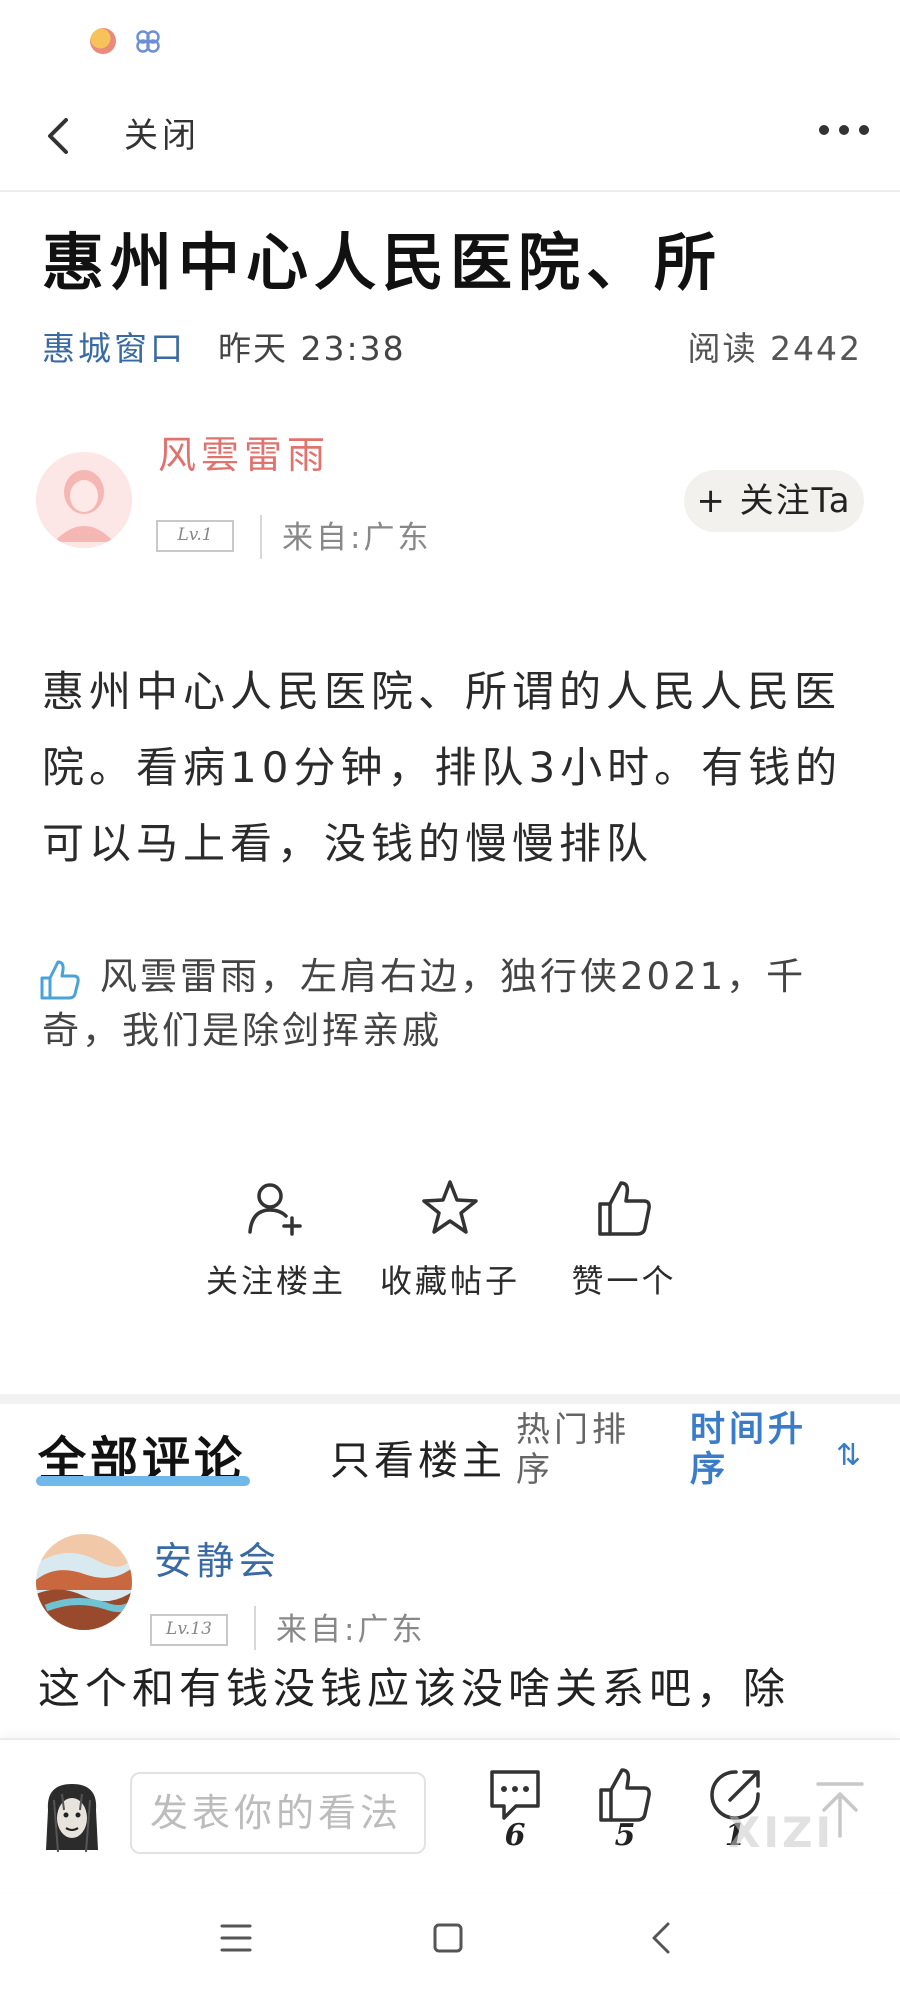 The width and height of the screenshot is (900, 2000). Describe the element at coordinates (72, 1818) in the screenshot. I see `user-avatar-icon` at that location.